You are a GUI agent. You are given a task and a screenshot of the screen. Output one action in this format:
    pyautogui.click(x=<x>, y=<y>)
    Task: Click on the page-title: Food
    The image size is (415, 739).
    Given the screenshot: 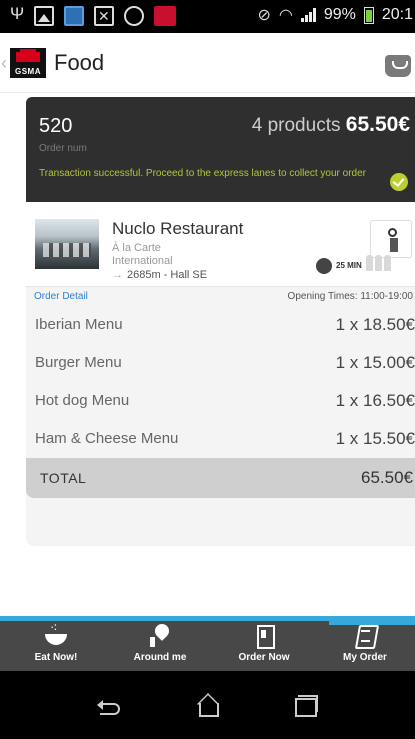 What is the action you would take?
    pyautogui.click(x=79, y=62)
    